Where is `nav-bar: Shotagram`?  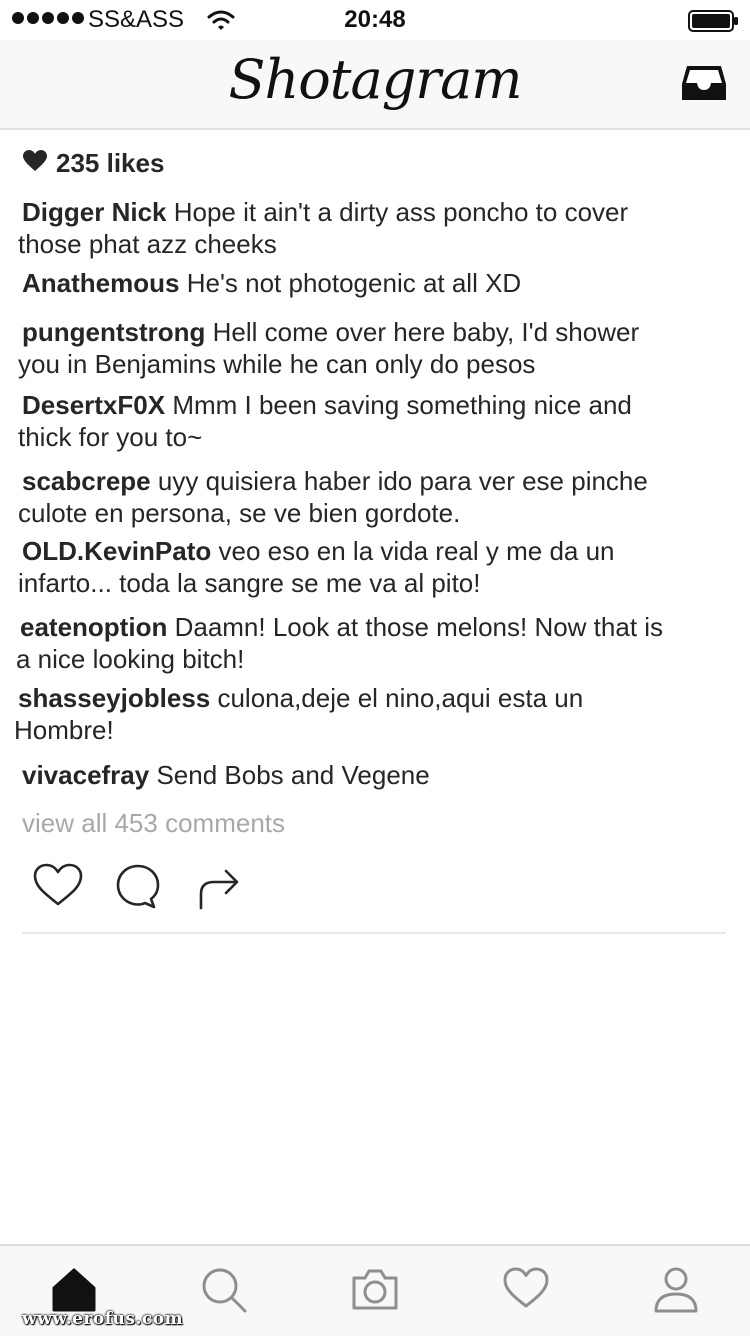 nav-bar: Shotagram is located at coordinates (375, 85).